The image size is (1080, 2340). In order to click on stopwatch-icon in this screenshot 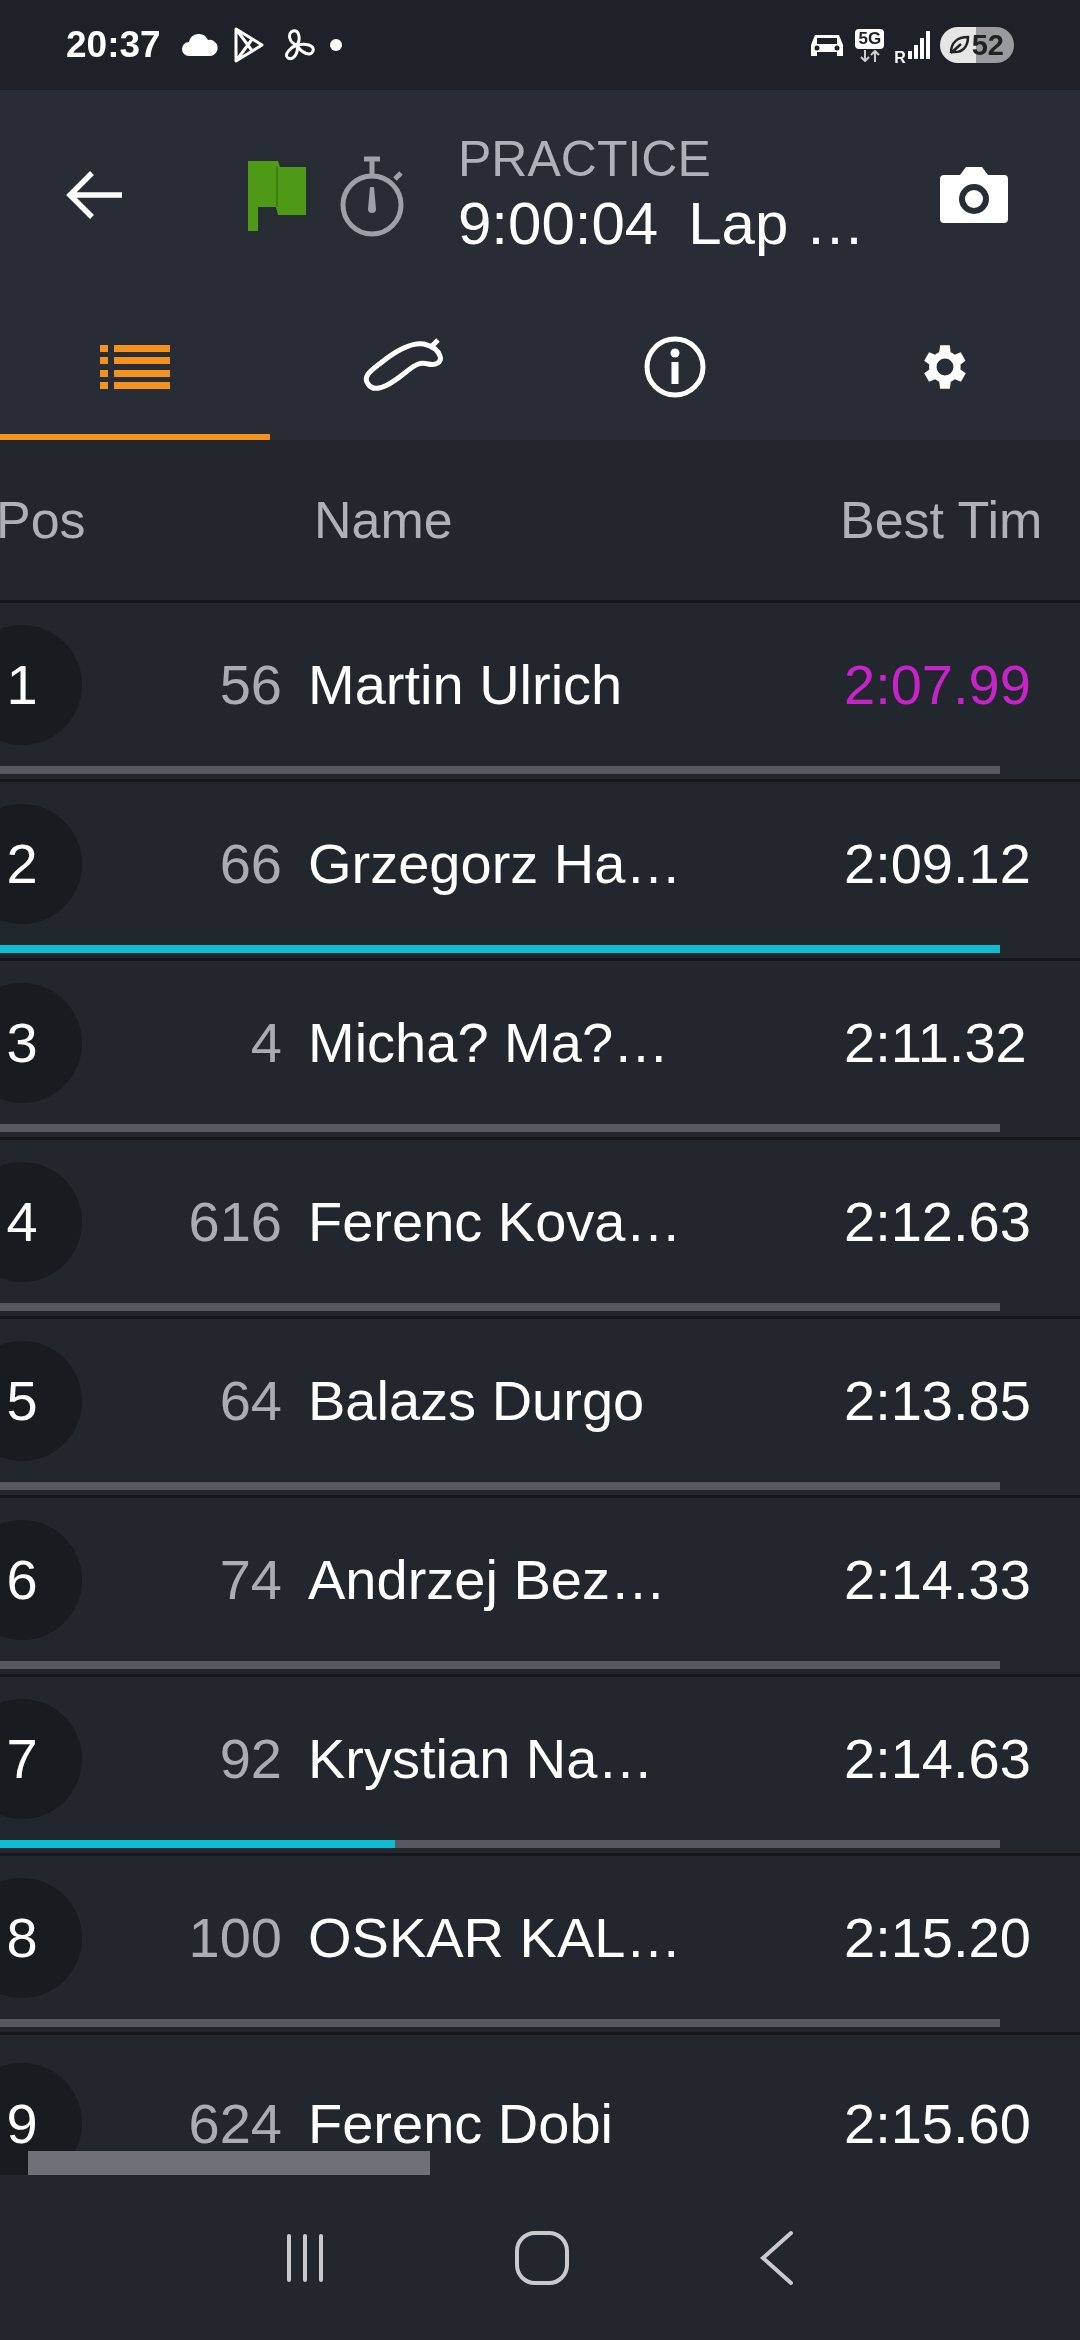, I will do `click(373, 197)`.